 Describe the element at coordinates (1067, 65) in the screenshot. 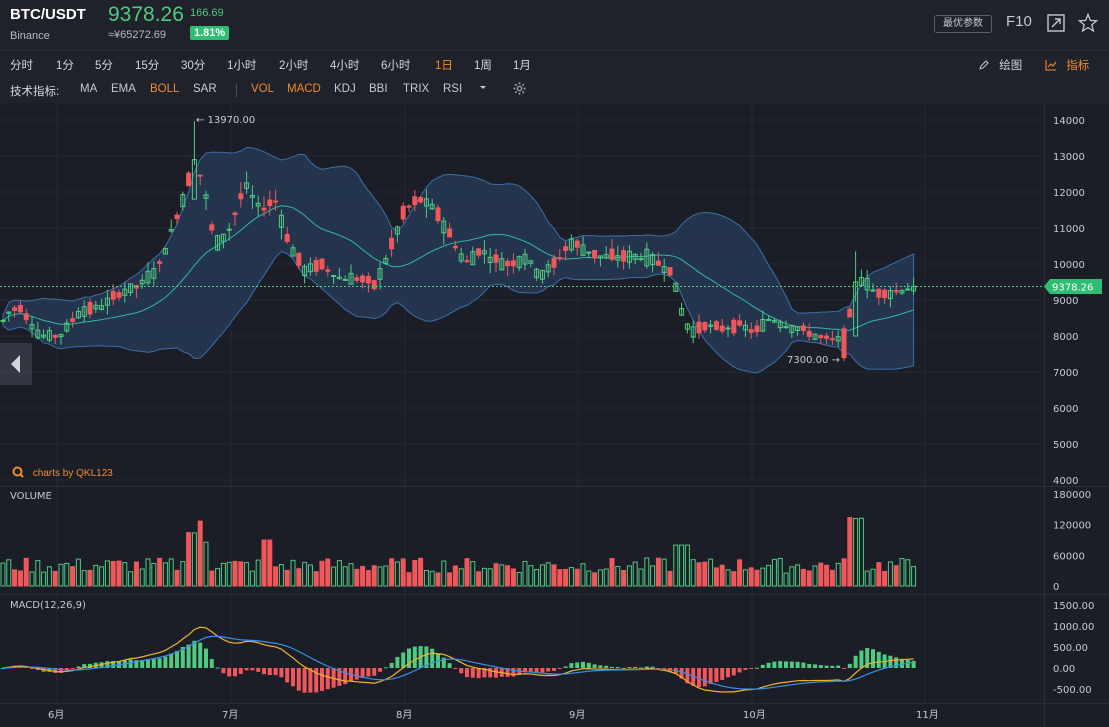

I see `indicator-tool: 指标` at that location.